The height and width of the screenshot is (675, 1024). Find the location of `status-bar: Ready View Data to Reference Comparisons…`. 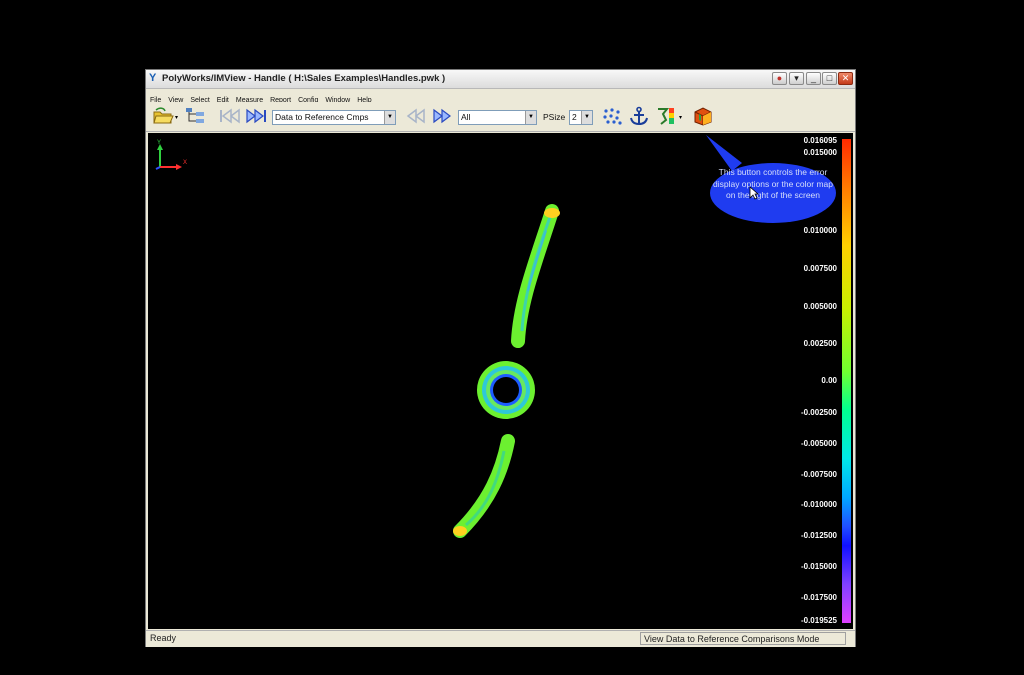

status-bar: Ready View Data to Reference Comparisons… is located at coordinates (500, 638).